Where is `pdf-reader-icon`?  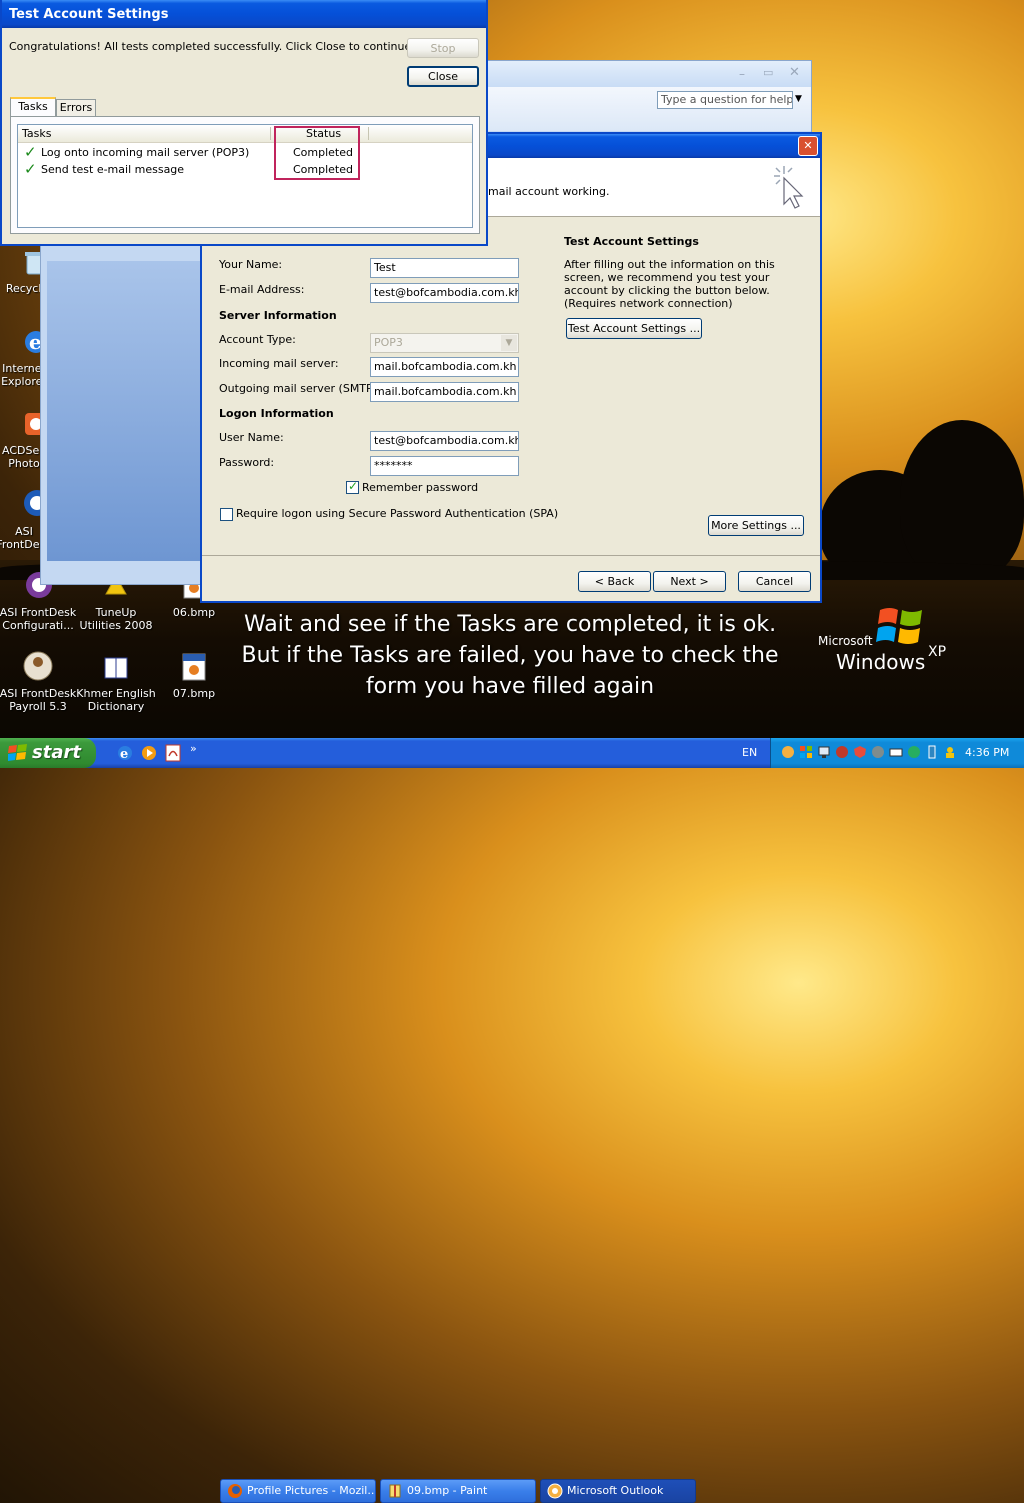
pdf-reader-icon is located at coordinates (173, 753).